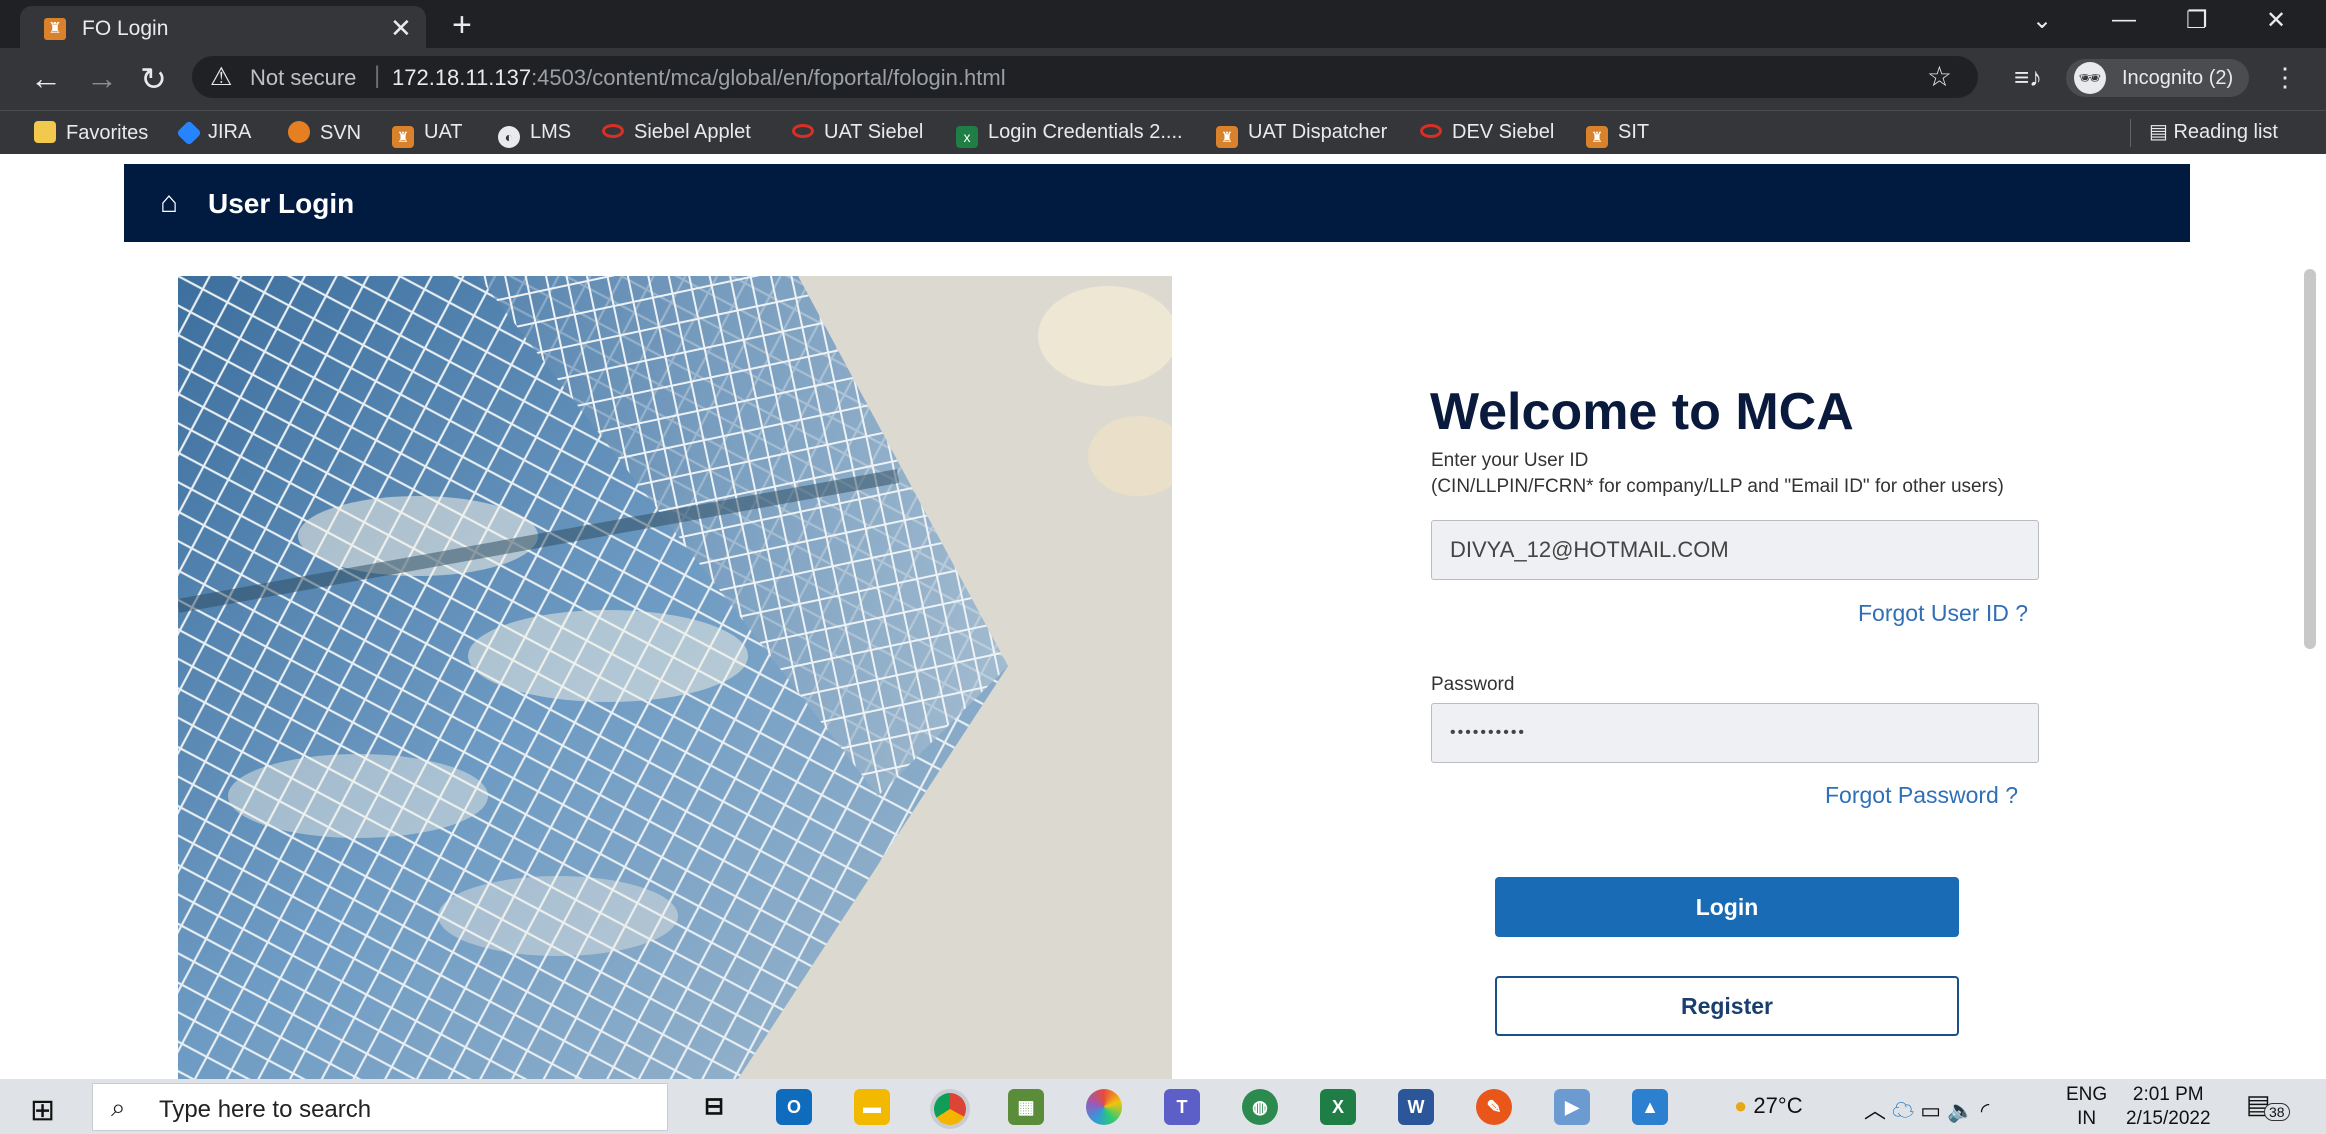 Image resolution: width=2326 pixels, height=1134 pixels. I want to click on search-placeholder: Type here to search, so click(265, 1109).